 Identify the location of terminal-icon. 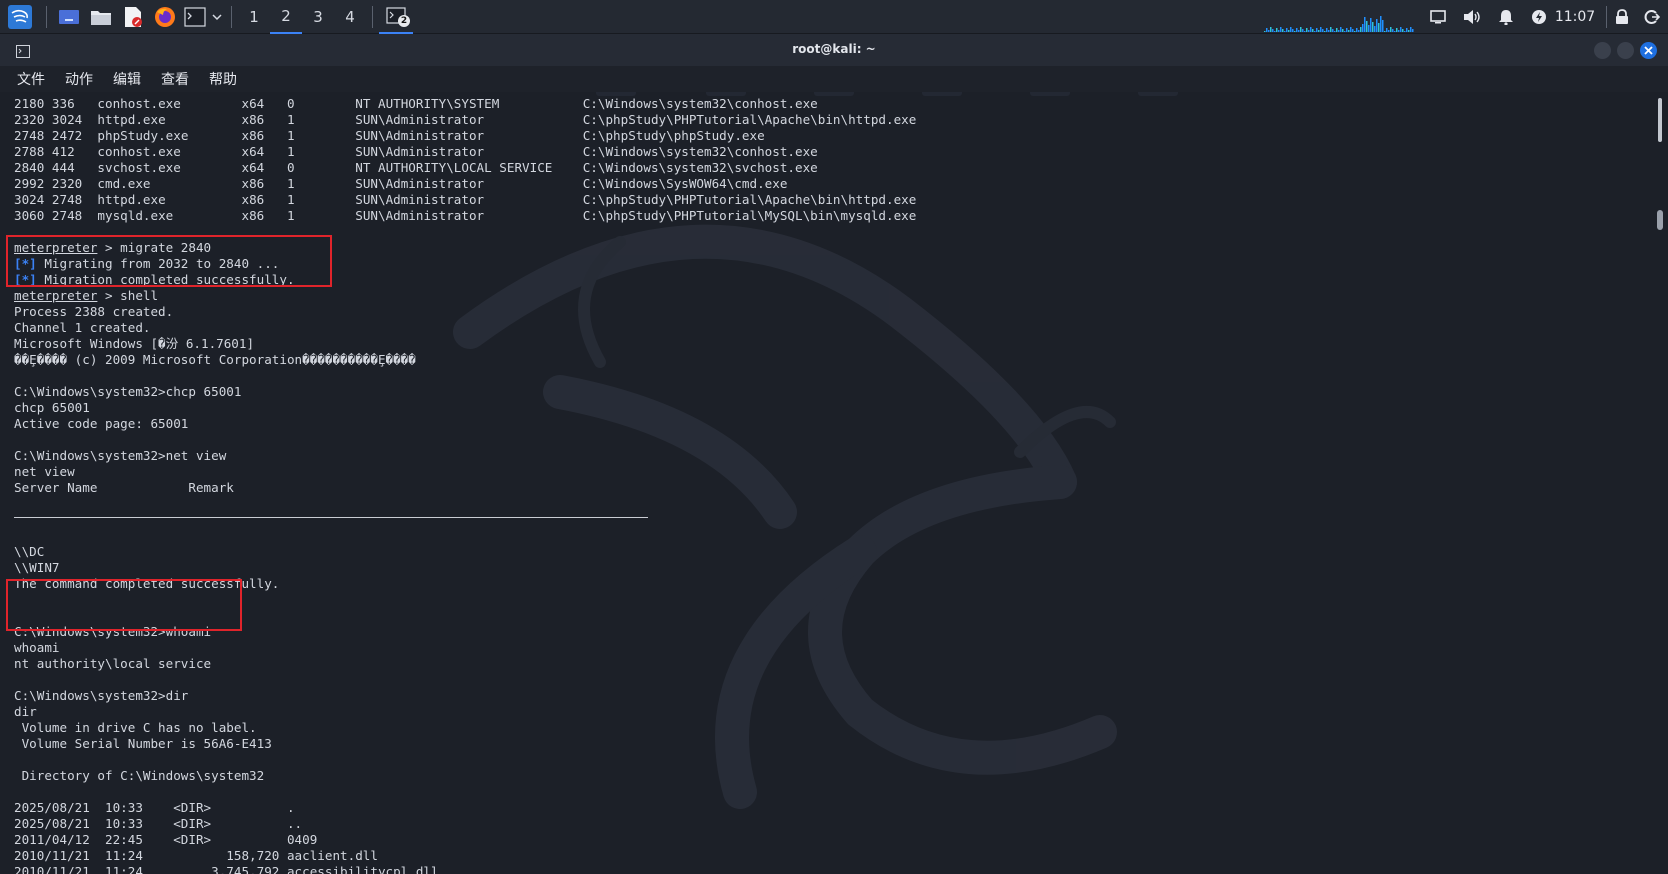
(195, 17).